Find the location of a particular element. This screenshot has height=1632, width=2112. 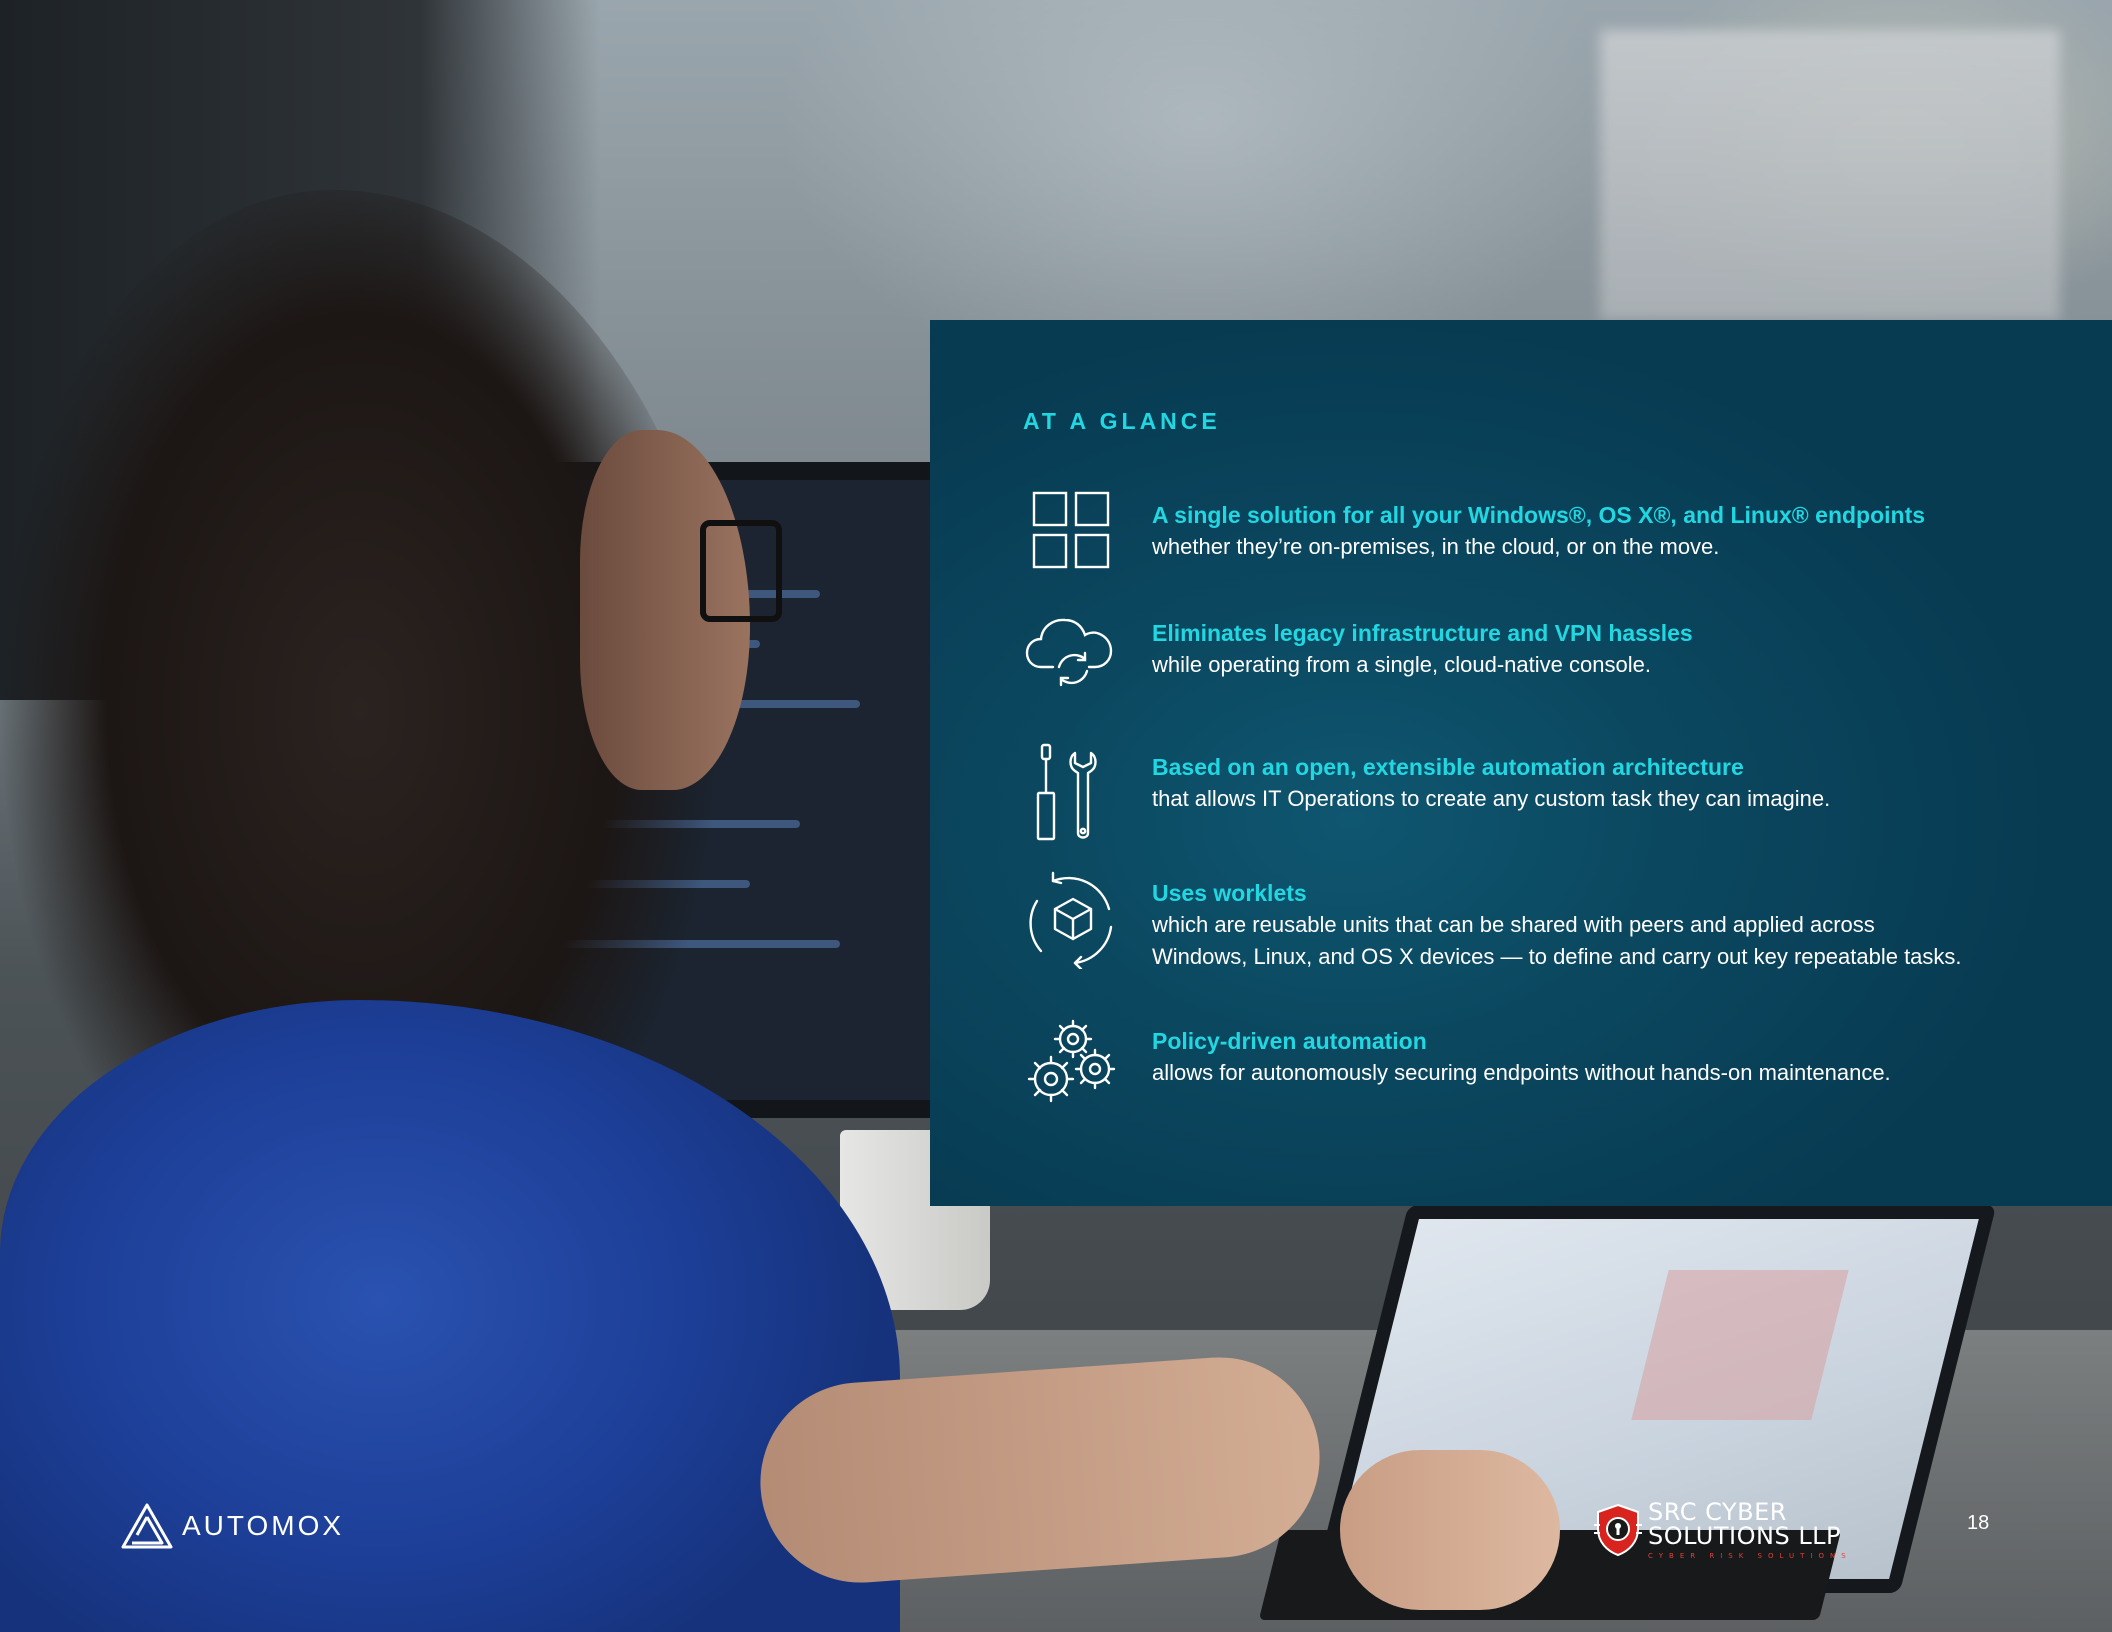

worklet-cube-cycle-icon is located at coordinates (1077, 919).